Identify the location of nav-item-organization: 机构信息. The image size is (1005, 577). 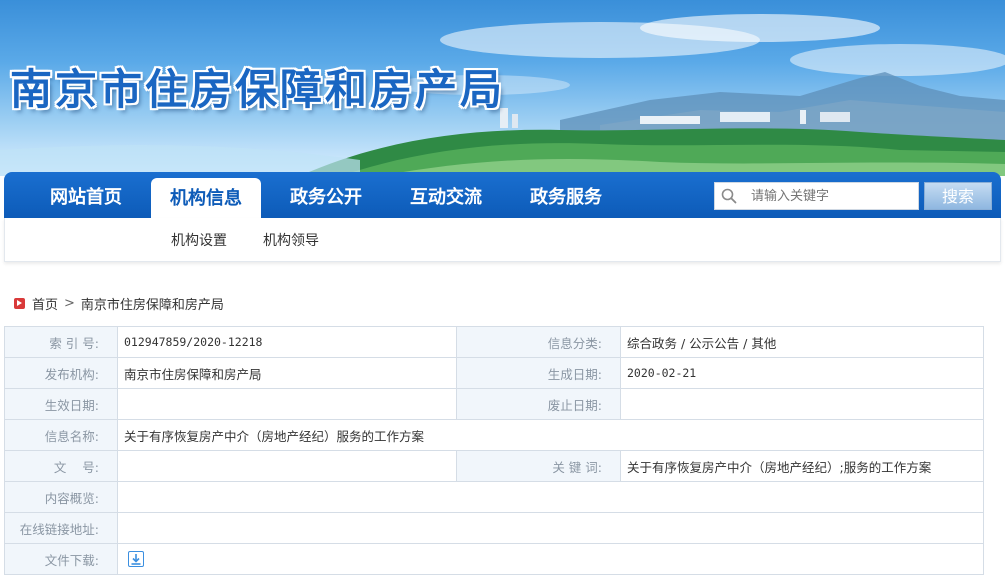
(206, 198).